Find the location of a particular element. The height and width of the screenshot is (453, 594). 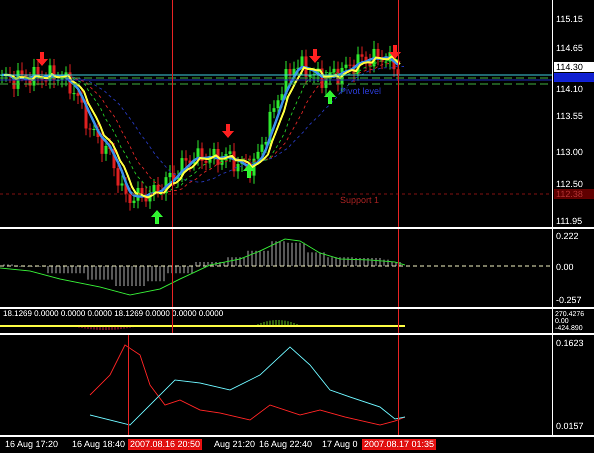

price-label: 111.95 is located at coordinates (569, 221).